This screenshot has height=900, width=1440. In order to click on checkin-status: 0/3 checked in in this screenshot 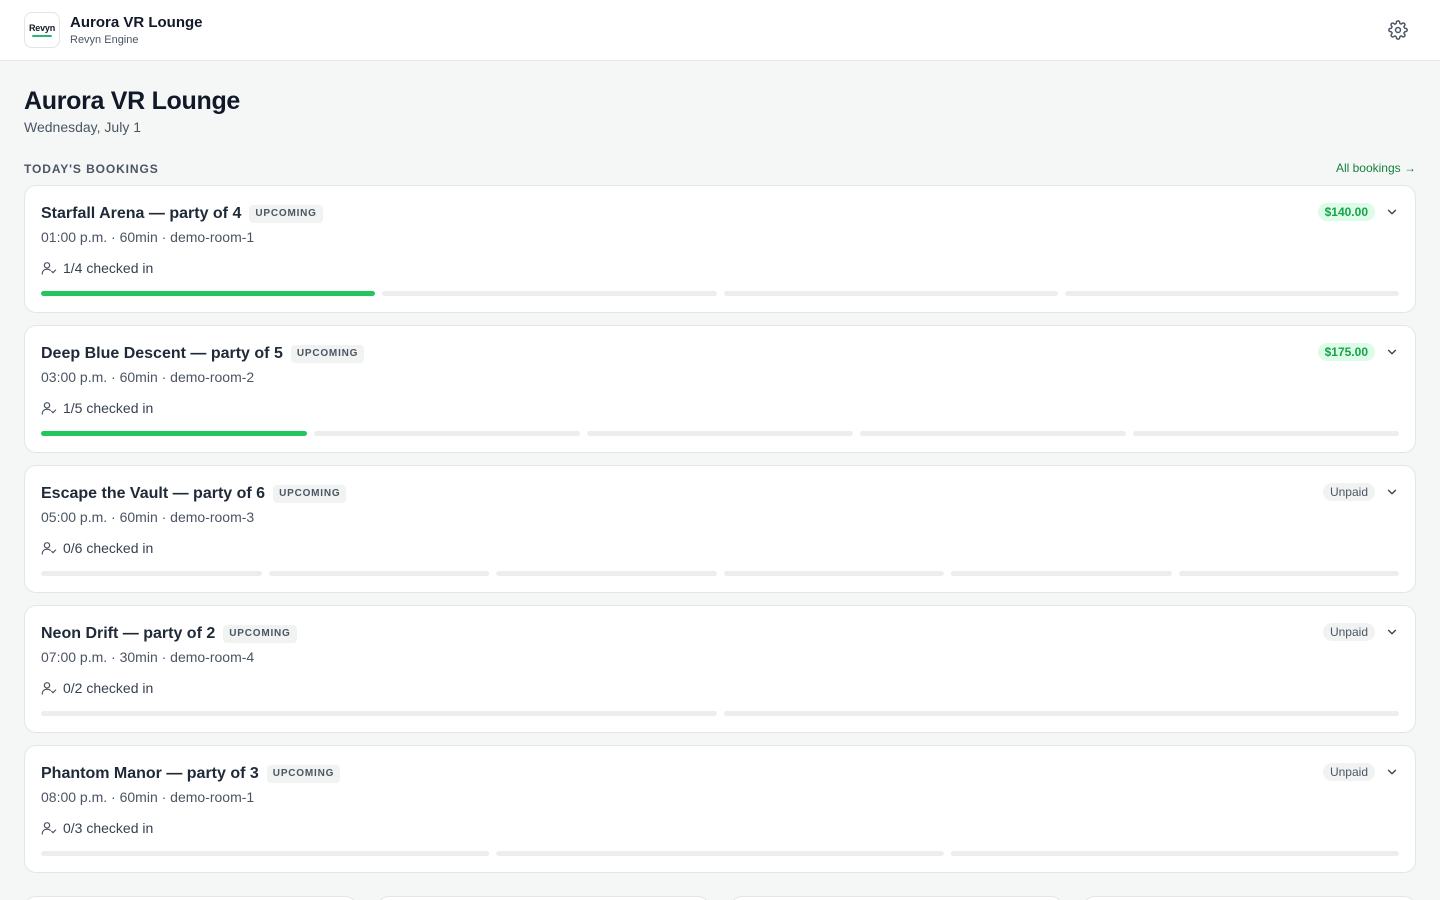, I will do `click(97, 828)`.